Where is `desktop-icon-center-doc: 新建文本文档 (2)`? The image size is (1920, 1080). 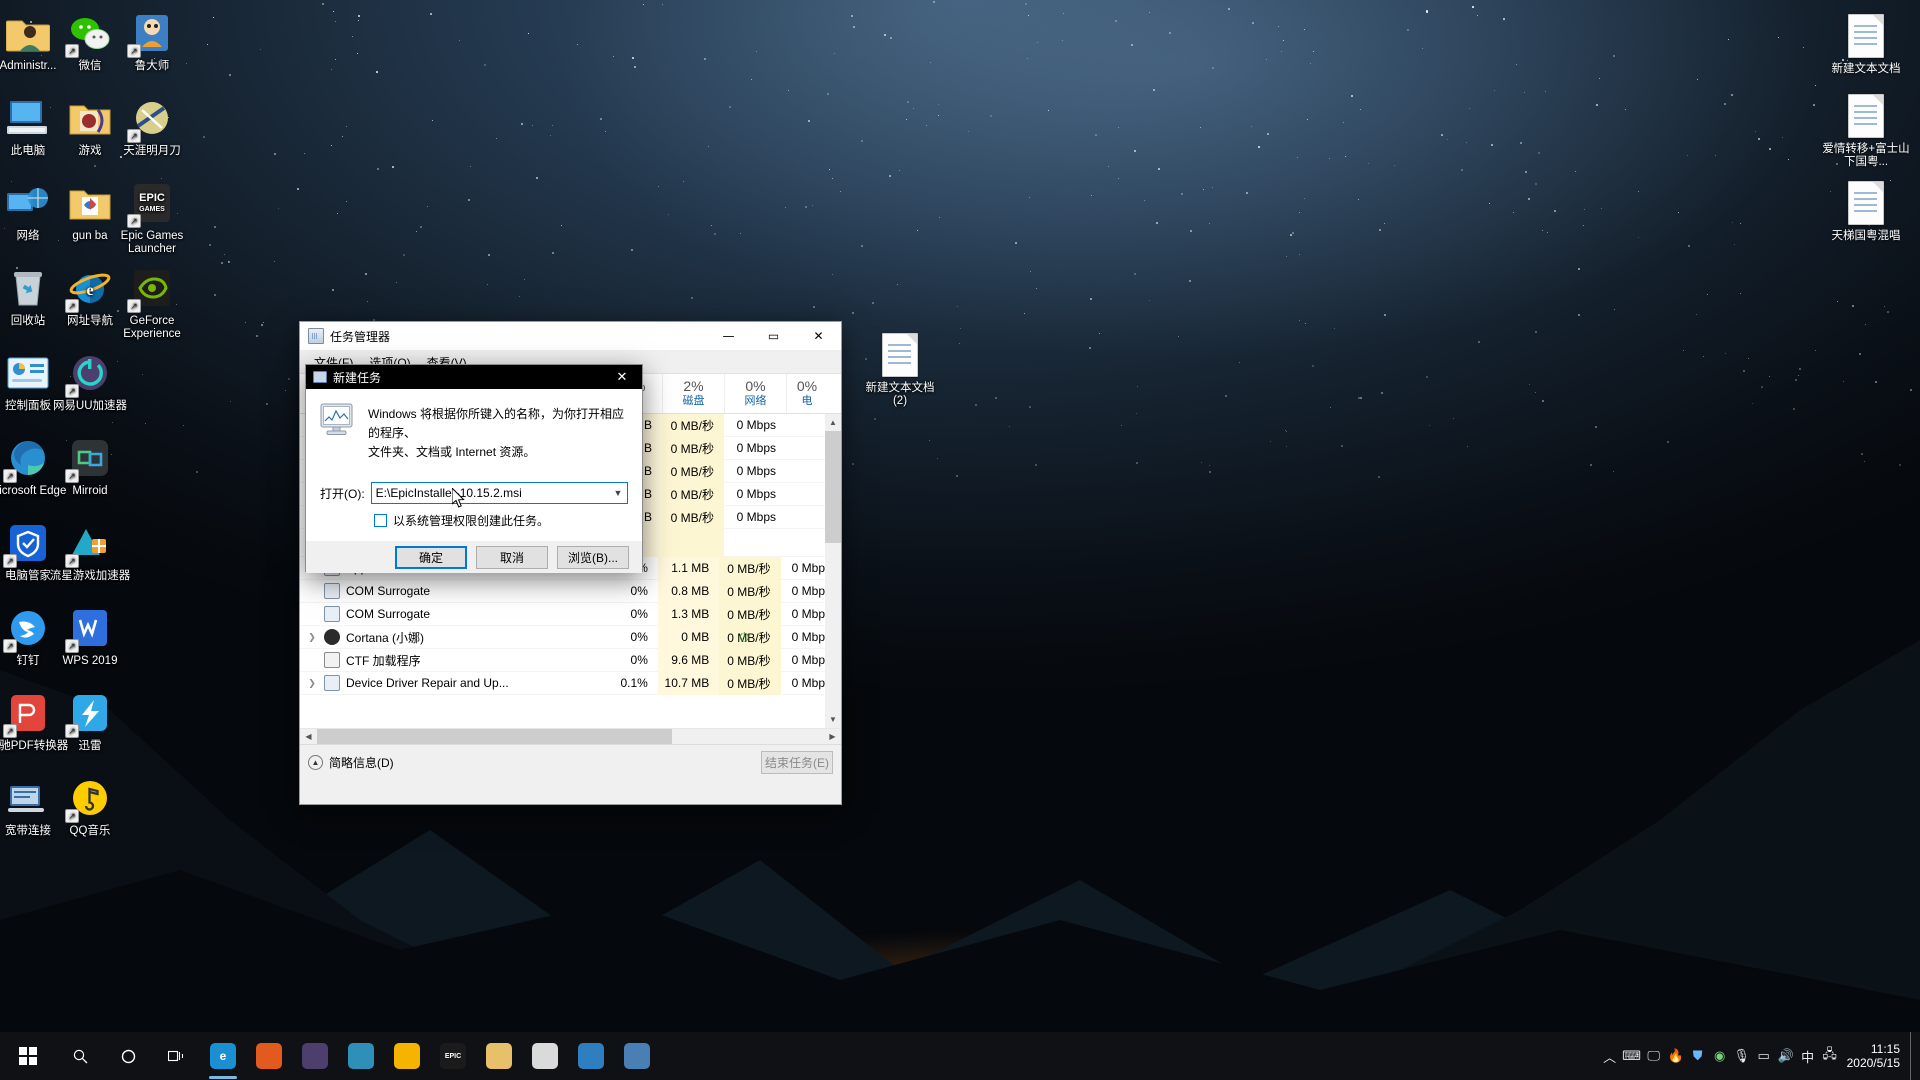 desktop-icon-center-doc: 新建文本文档 (2) is located at coordinates (900, 370).